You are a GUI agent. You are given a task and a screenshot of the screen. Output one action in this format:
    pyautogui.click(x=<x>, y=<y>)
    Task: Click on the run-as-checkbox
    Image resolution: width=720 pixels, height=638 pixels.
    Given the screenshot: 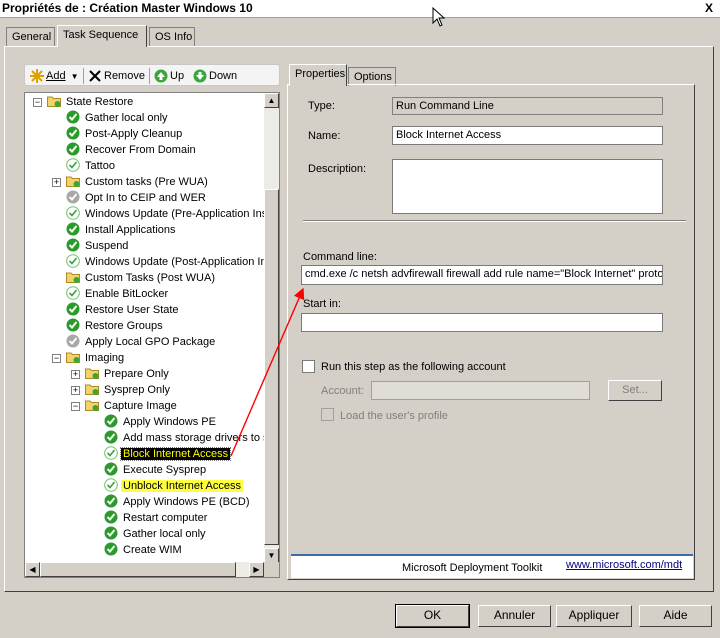 What is the action you would take?
    pyautogui.click(x=308, y=366)
    